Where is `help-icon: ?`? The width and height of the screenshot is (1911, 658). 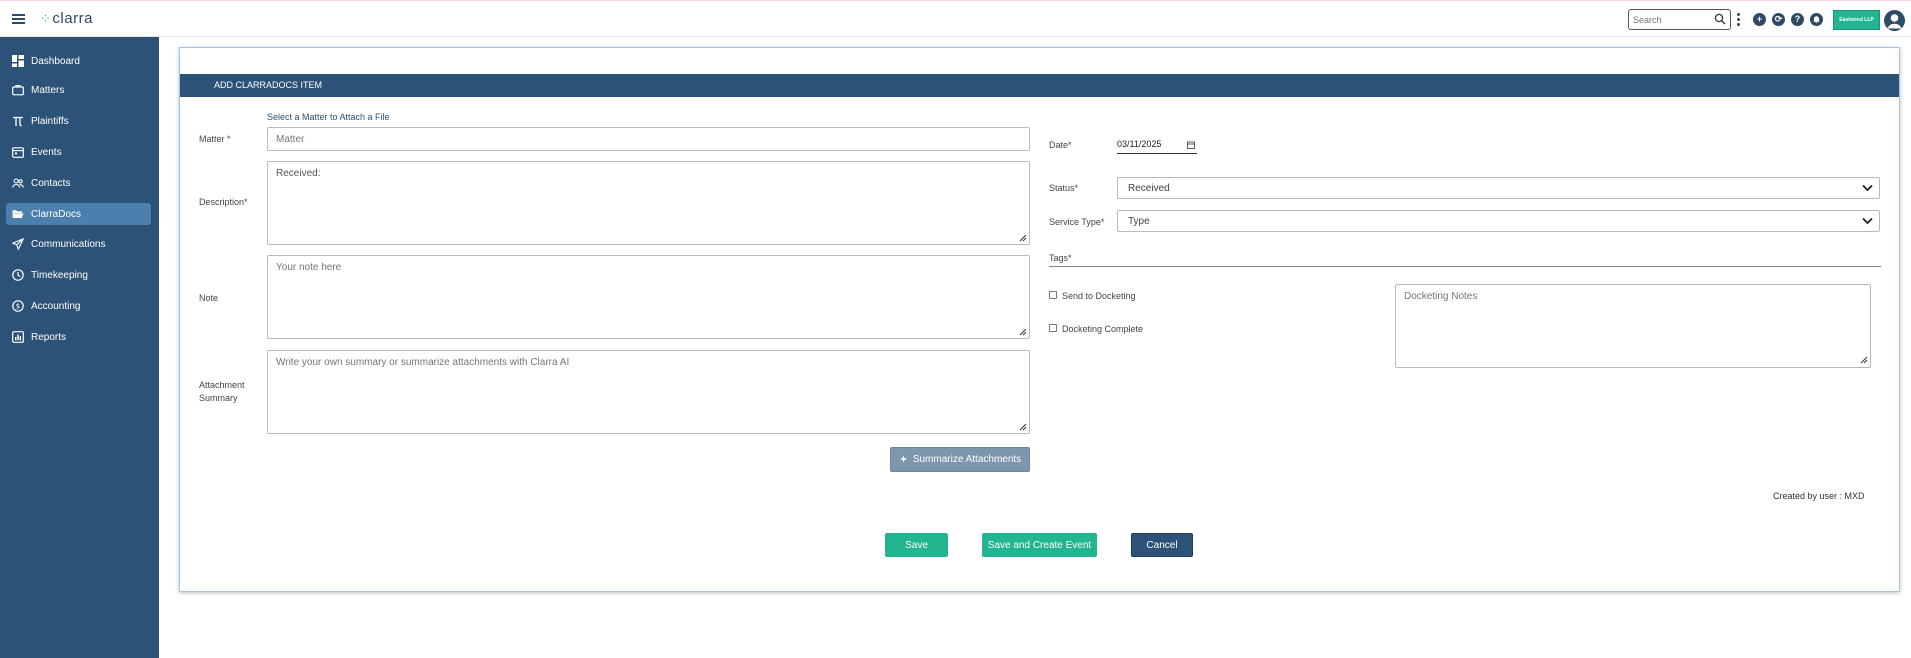 help-icon: ? is located at coordinates (1797, 19).